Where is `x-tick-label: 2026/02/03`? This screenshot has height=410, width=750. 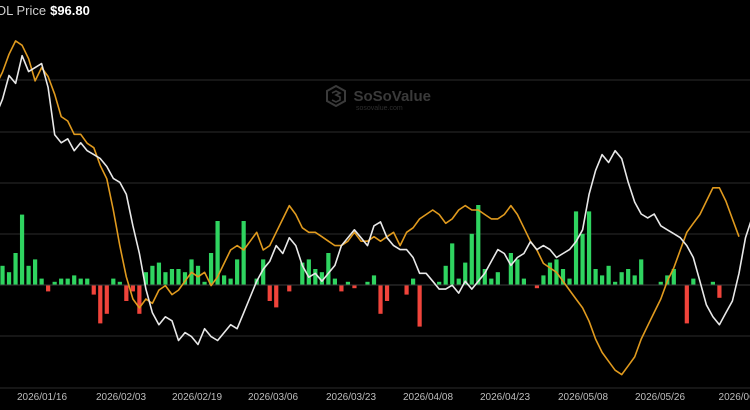
x-tick-label: 2026/02/03 is located at coordinates (121, 397).